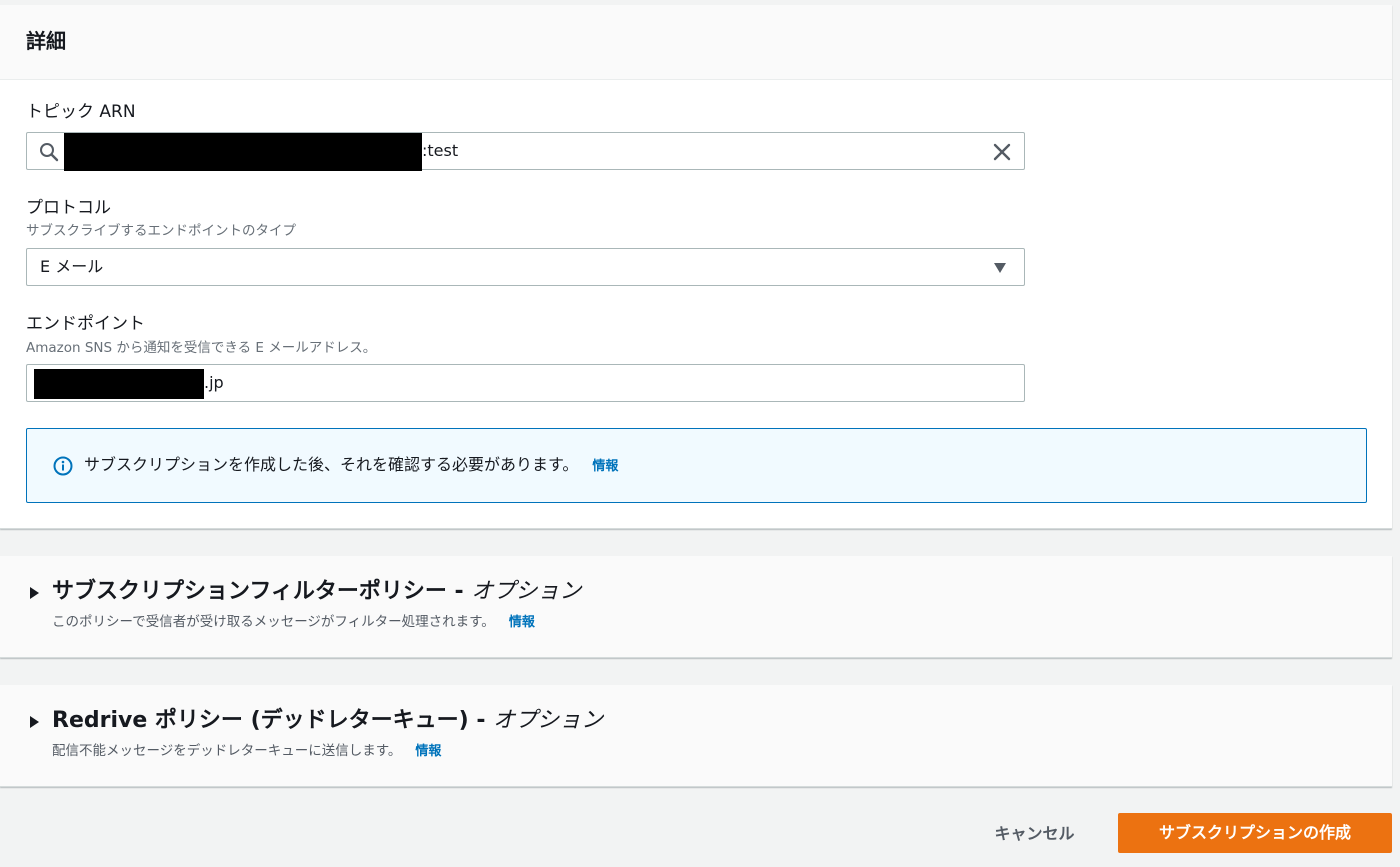 The width and height of the screenshot is (1400, 867). Describe the element at coordinates (214, 382) in the screenshot. I see `endpoint-value: .jp` at that location.